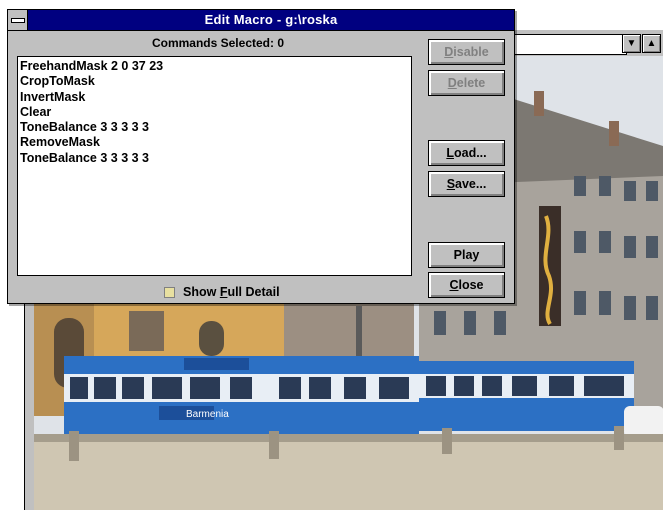 Image resolution: width=663 pixels, height=510 pixels. Describe the element at coordinates (466, 52) in the screenshot. I see `disable-button: Disable` at that location.